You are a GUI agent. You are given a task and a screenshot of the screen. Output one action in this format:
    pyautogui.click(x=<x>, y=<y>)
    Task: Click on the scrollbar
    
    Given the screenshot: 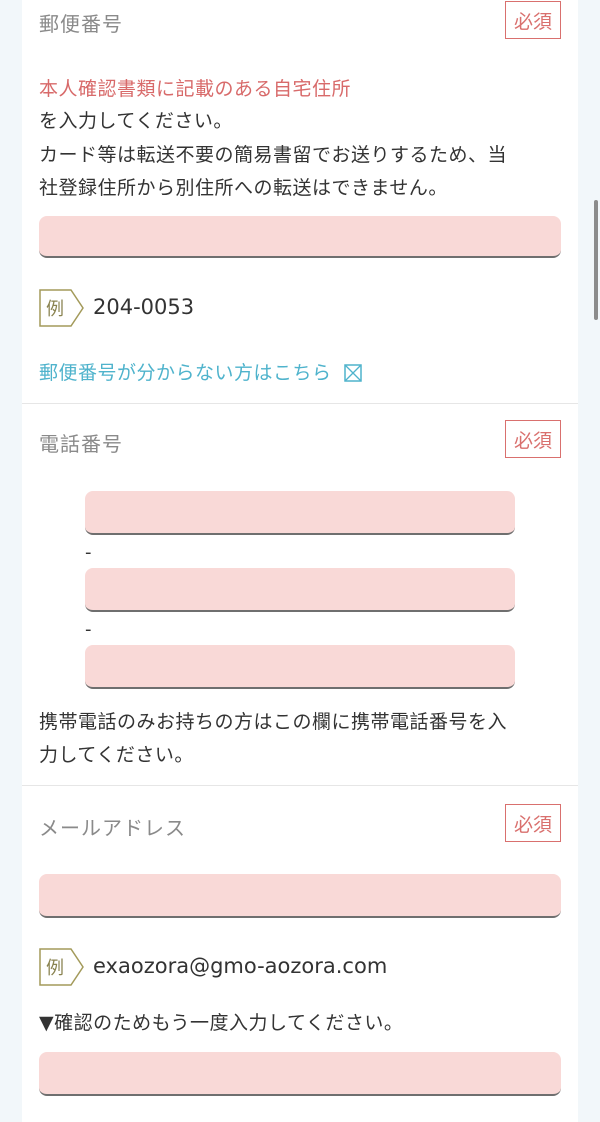 What is the action you would take?
    pyautogui.click(x=596, y=260)
    